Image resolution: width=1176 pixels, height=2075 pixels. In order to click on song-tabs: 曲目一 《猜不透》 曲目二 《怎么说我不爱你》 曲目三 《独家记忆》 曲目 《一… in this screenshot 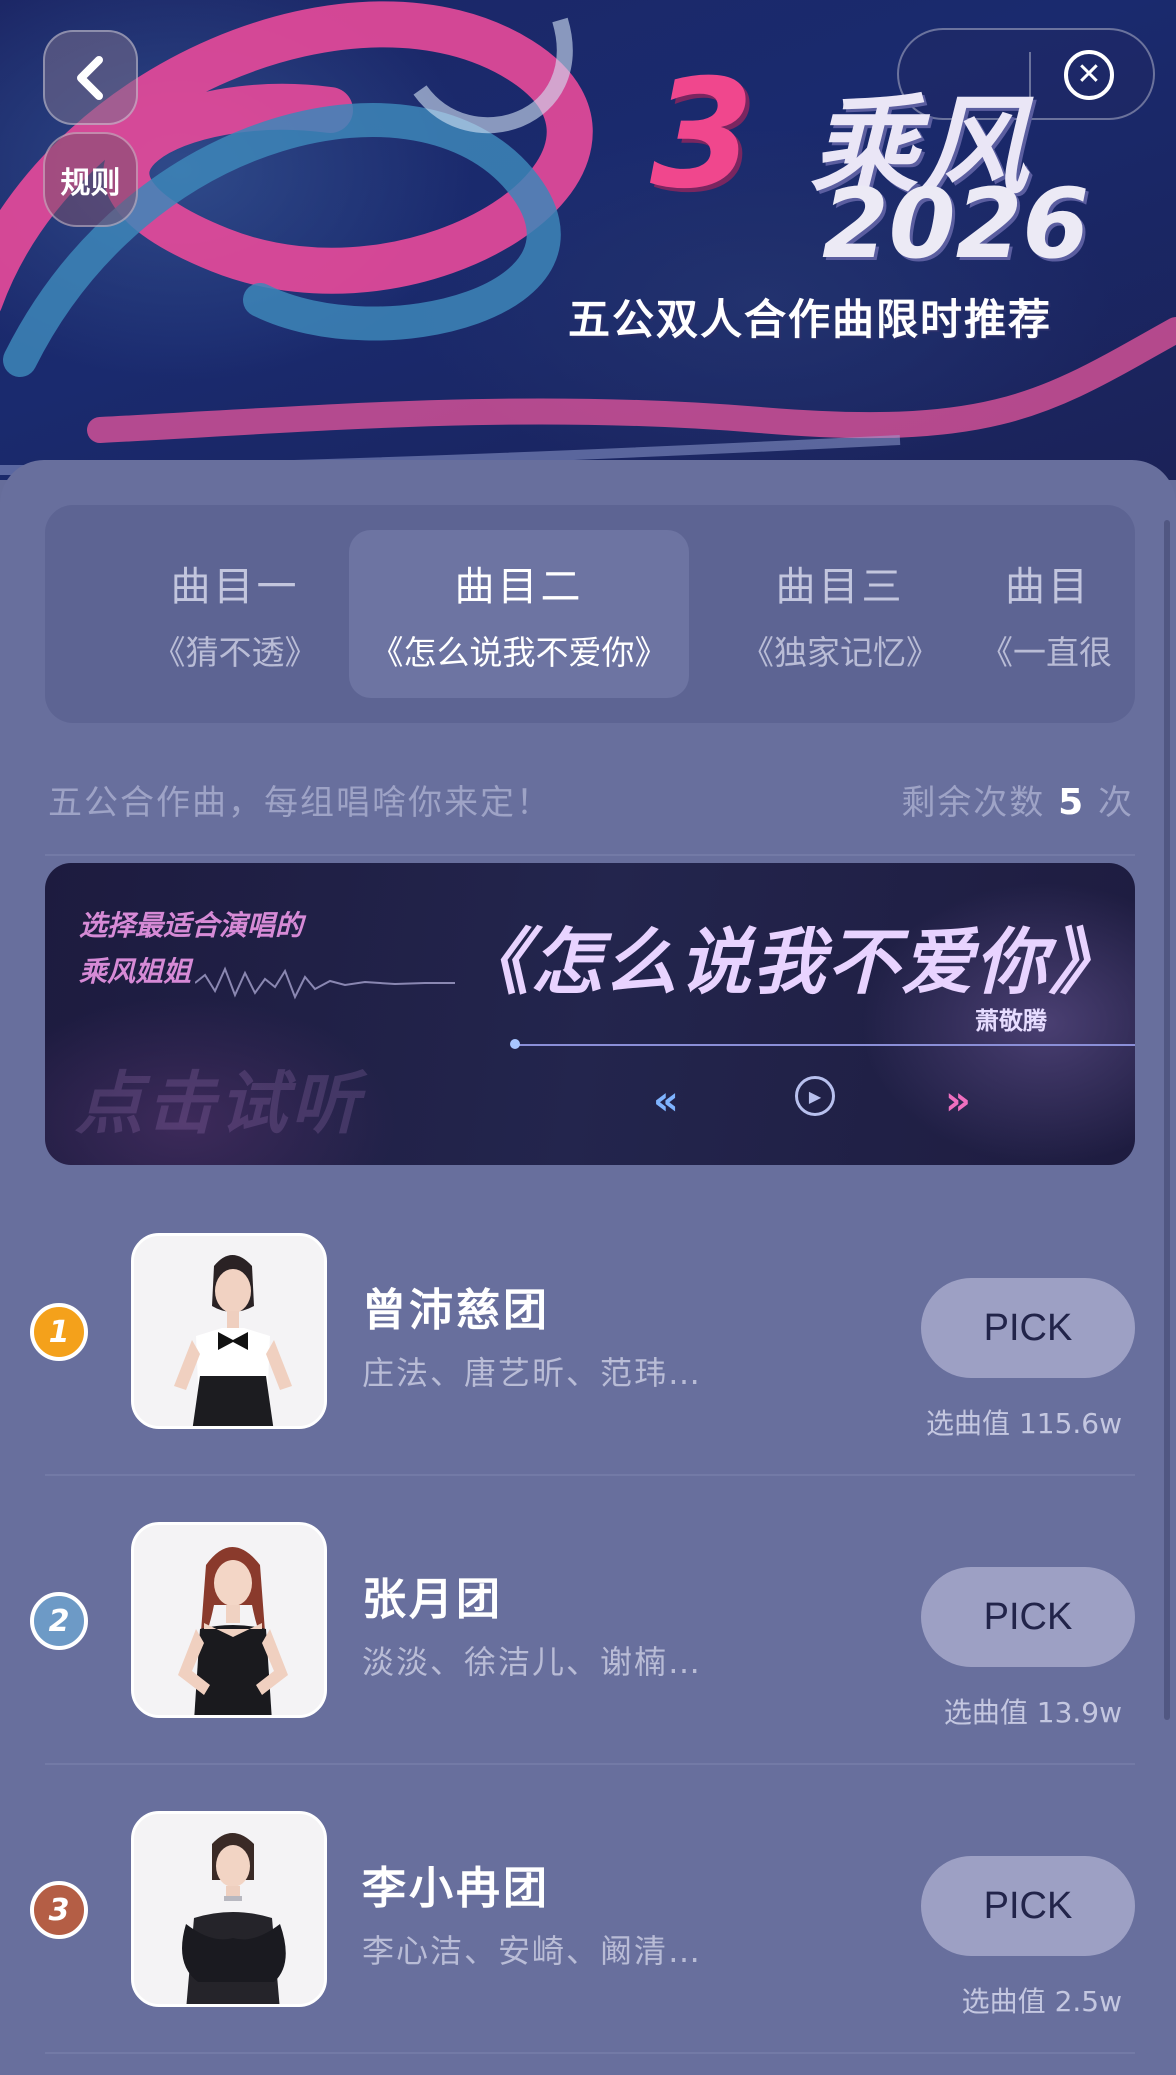, I will do `click(590, 614)`.